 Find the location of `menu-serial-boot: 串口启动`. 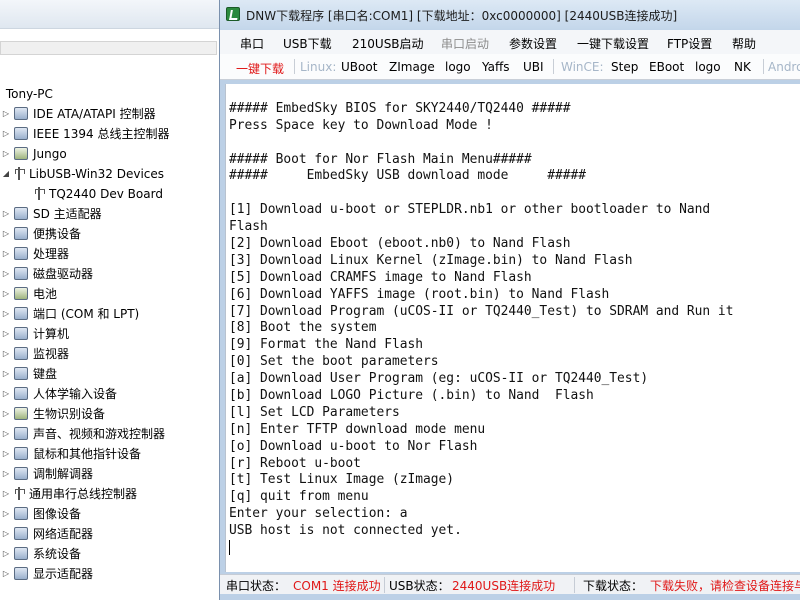

menu-serial-boot: 串口启动 is located at coordinates (465, 43).